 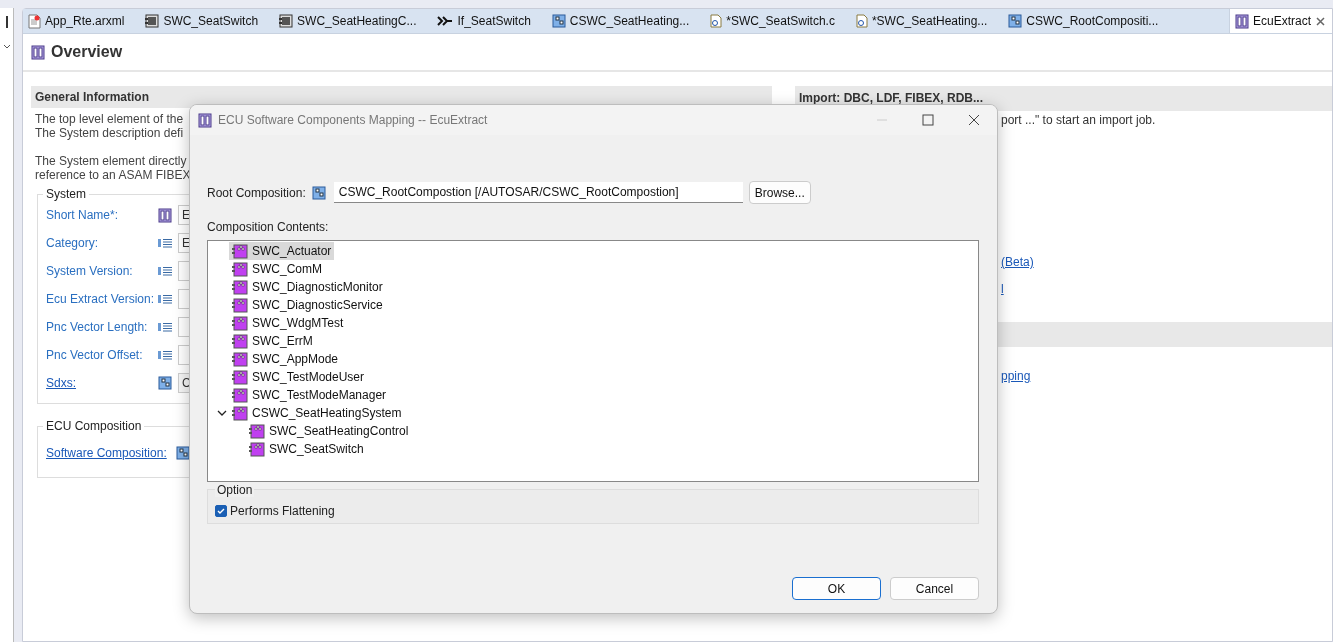 I want to click on editor-tab: *SWC_SeatSwitch.c, so click(x=778, y=21).